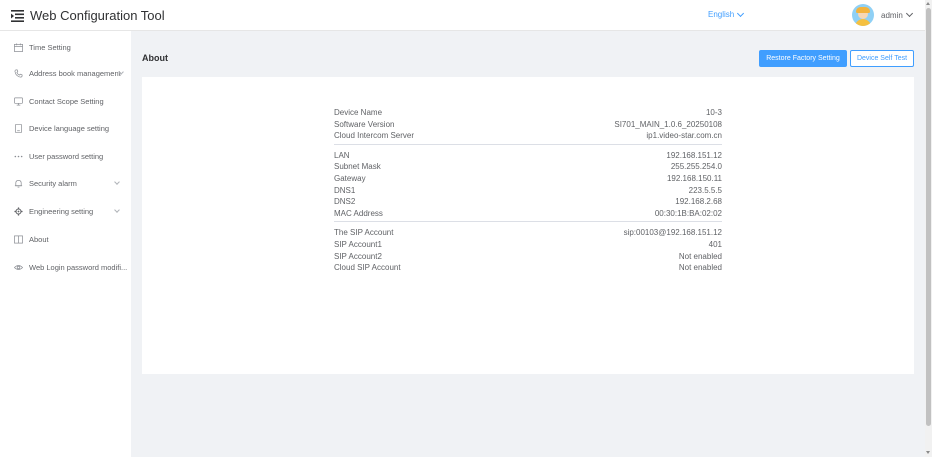 Image resolution: width=932 pixels, height=457 pixels. Describe the element at coordinates (694, 155) in the screenshot. I see `info-value: 192.168.151.12` at that location.